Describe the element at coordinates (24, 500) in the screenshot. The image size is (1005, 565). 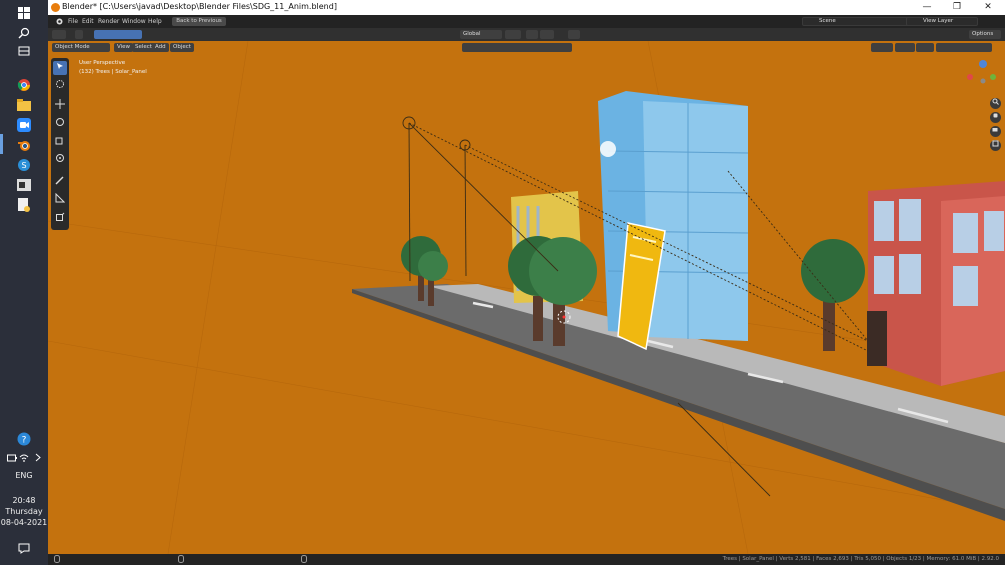
I see `clock-time: 20:48` at that location.